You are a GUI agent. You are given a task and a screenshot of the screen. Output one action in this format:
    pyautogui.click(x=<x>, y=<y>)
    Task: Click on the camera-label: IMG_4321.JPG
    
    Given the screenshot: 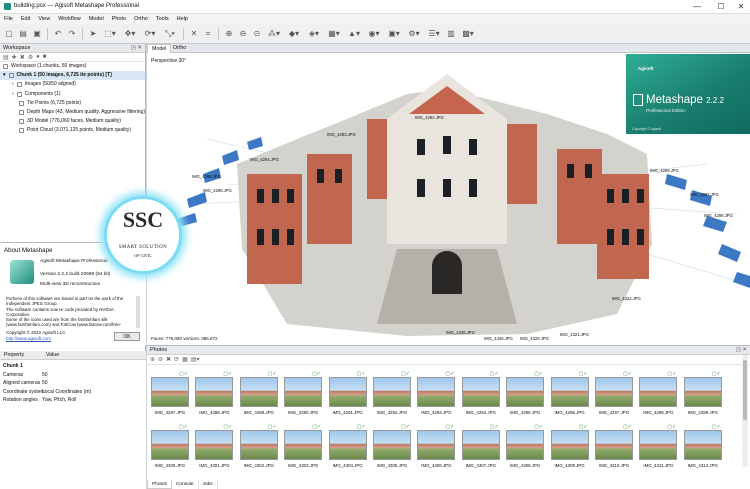 What is the action you would take?
    pyautogui.click(x=574, y=334)
    